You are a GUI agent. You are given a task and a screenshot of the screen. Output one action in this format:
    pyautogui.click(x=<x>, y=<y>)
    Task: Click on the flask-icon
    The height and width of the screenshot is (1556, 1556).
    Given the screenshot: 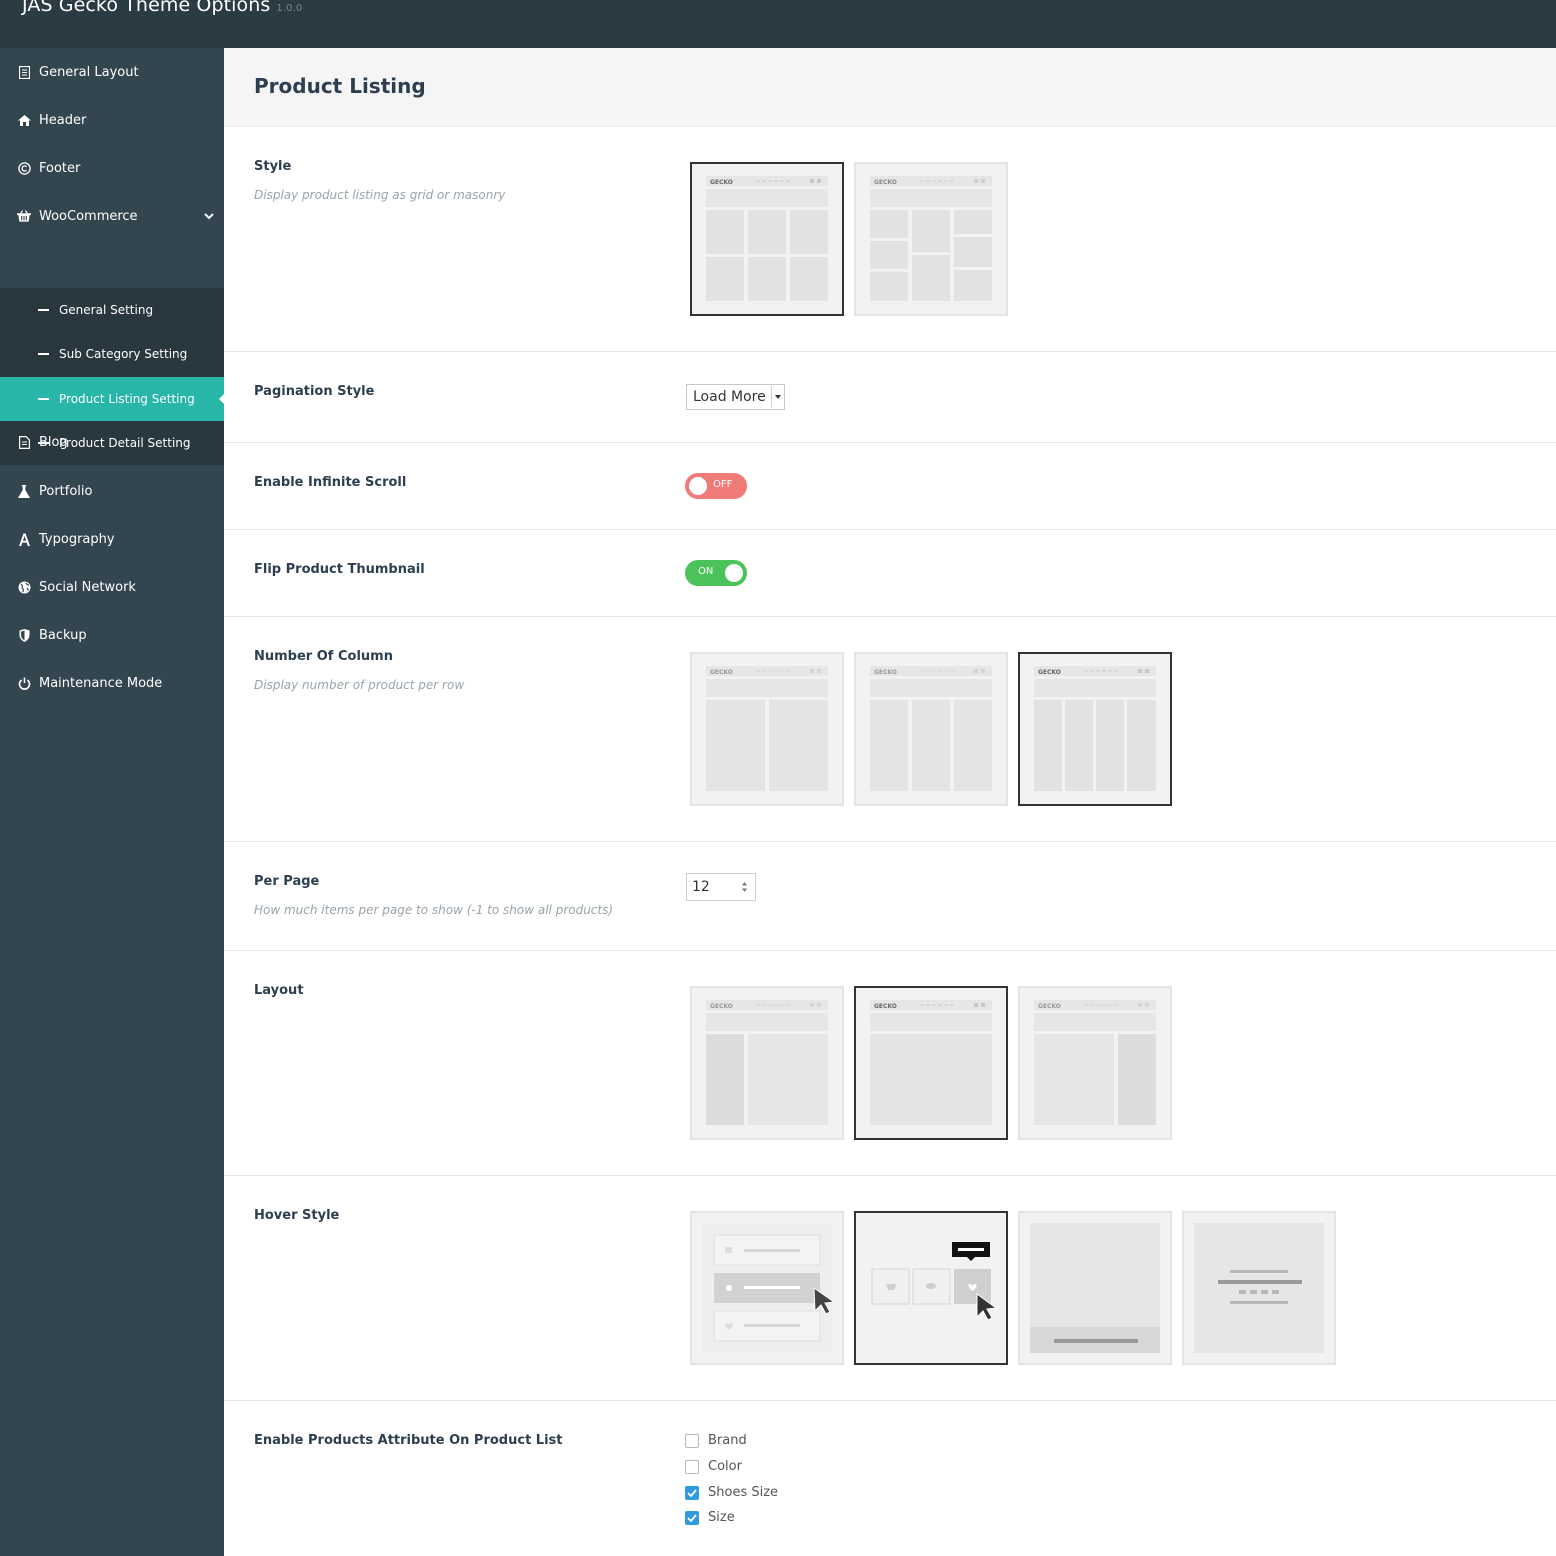 What is the action you would take?
    pyautogui.click(x=24, y=491)
    